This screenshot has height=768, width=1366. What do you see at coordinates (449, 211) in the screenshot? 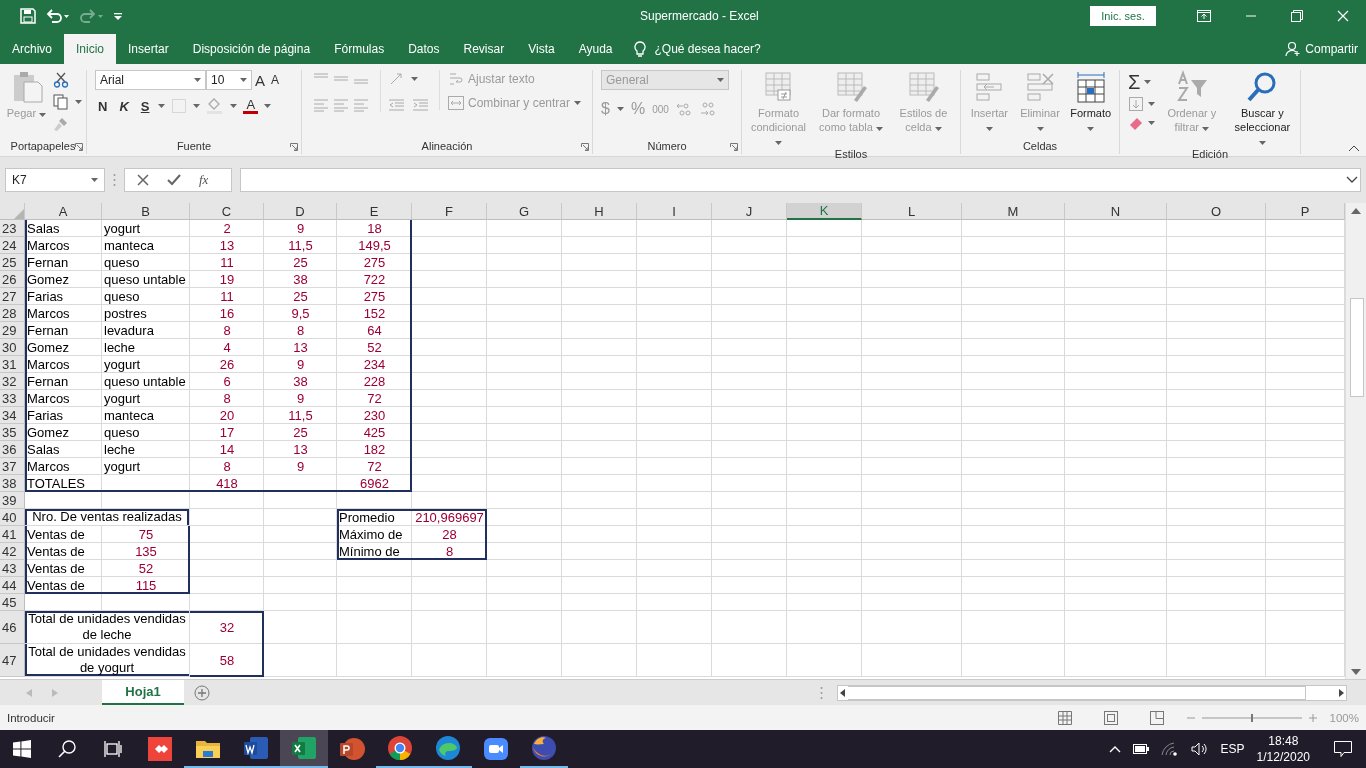
I see `column-header: F` at bounding box center [449, 211].